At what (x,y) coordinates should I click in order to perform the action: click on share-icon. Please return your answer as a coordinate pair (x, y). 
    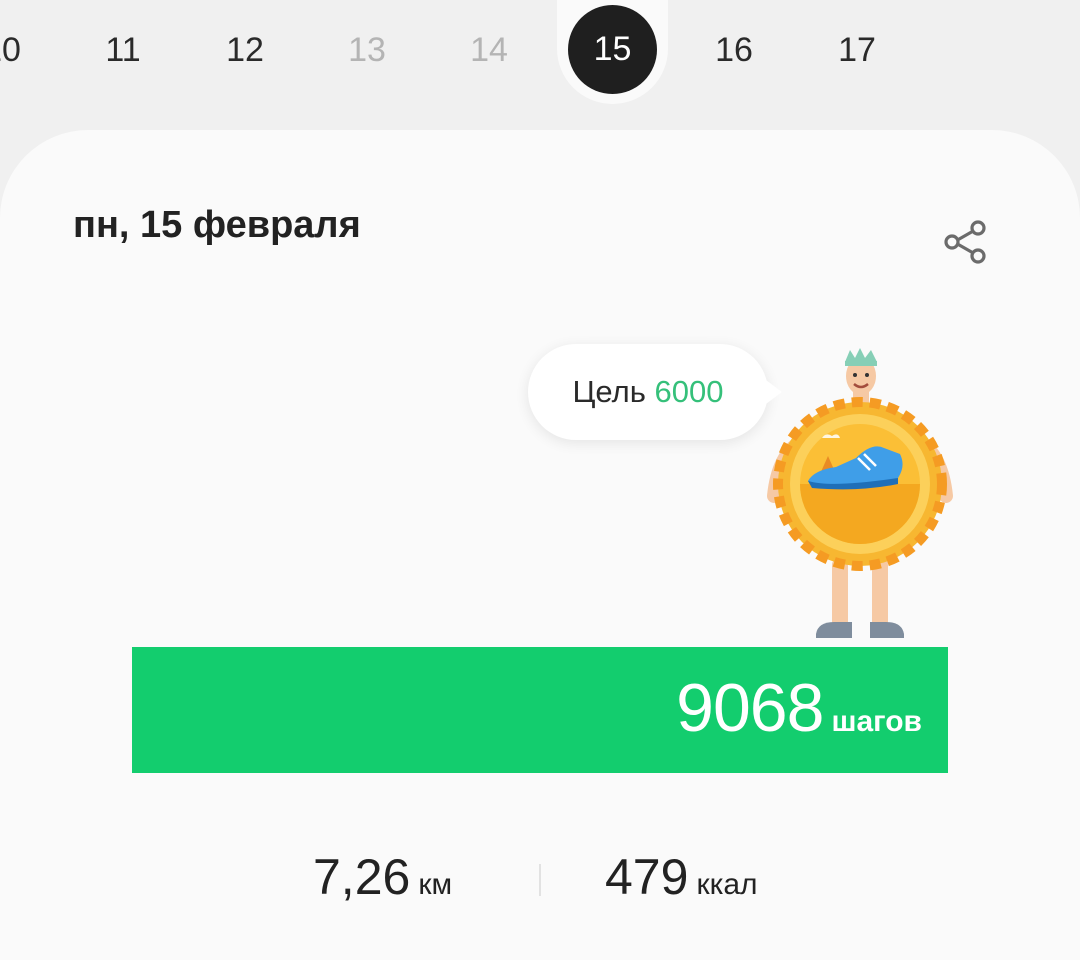
    Looking at the image, I should click on (965, 242).